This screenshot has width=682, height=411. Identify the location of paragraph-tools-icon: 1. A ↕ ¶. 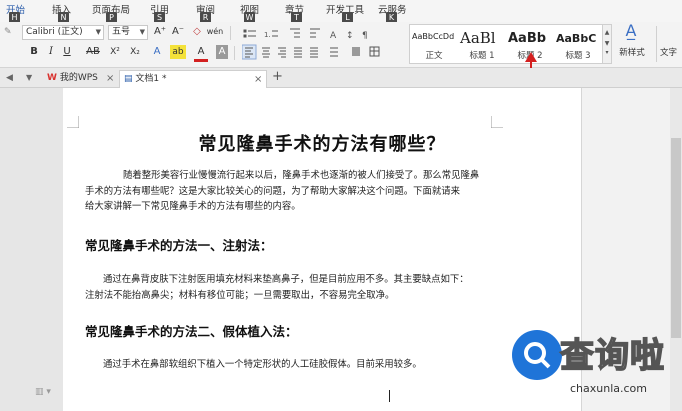
(322, 45).